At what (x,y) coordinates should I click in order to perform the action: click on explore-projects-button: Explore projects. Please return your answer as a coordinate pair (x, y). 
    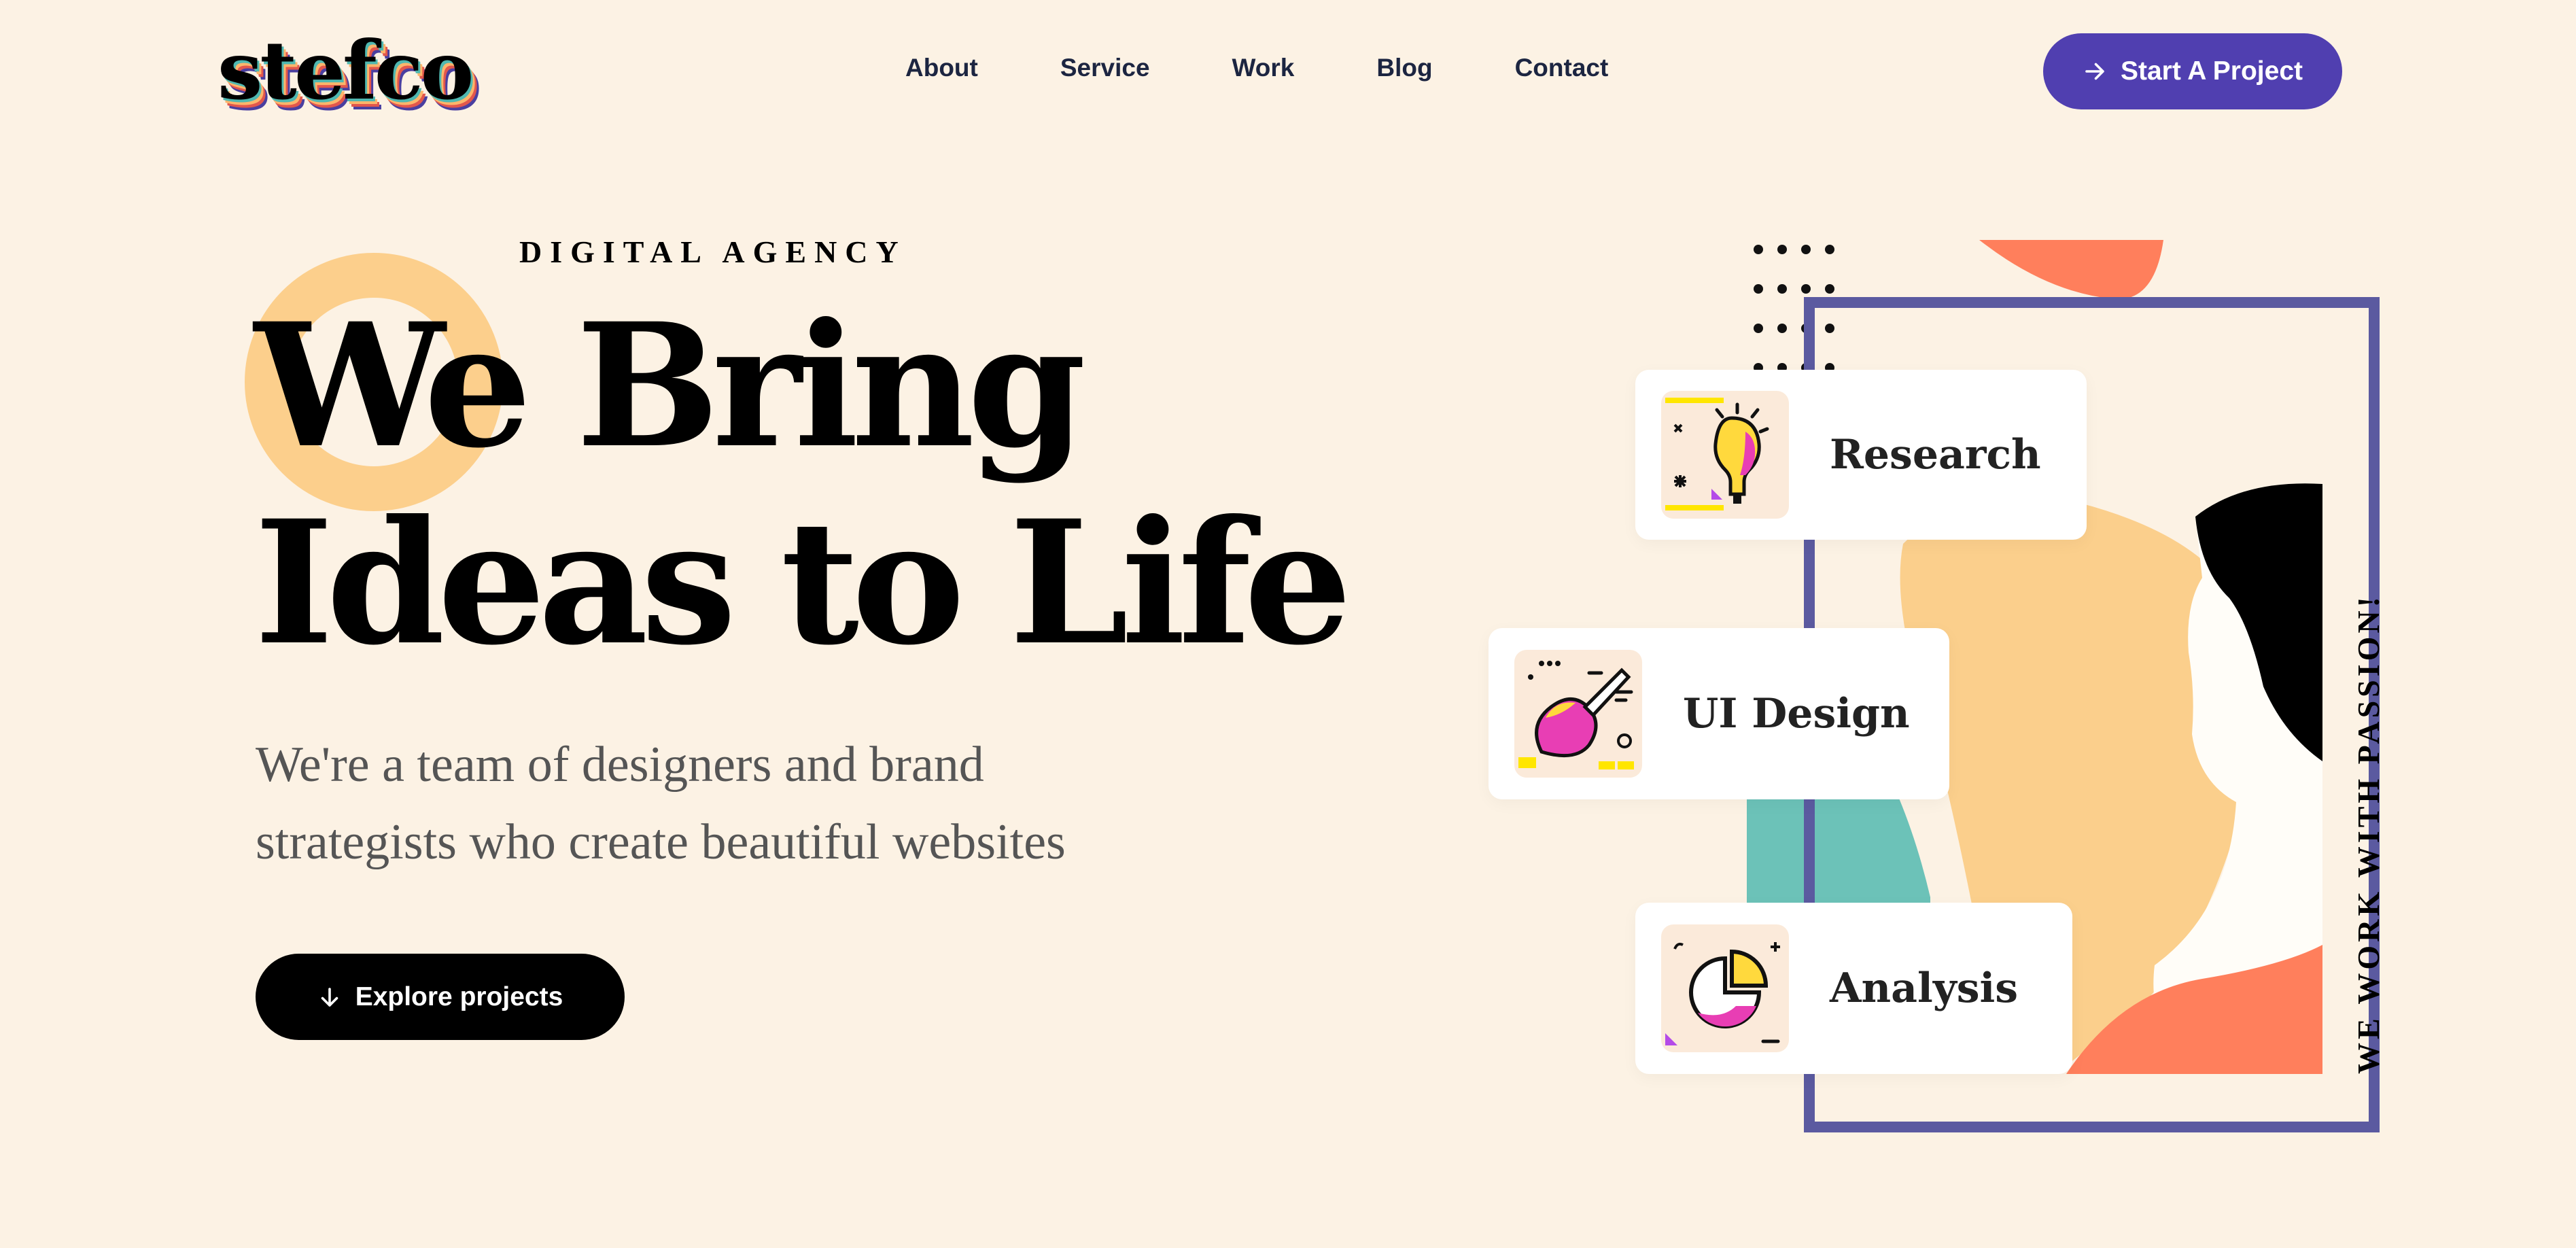
    Looking at the image, I should click on (440, 997).